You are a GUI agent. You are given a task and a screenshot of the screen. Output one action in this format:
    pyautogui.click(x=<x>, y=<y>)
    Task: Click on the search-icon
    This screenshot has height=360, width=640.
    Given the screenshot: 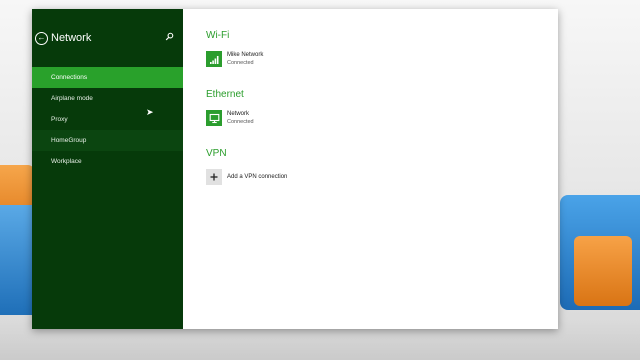 What is the action you would take?
    pyautogui.click(x=169, y=36)
    